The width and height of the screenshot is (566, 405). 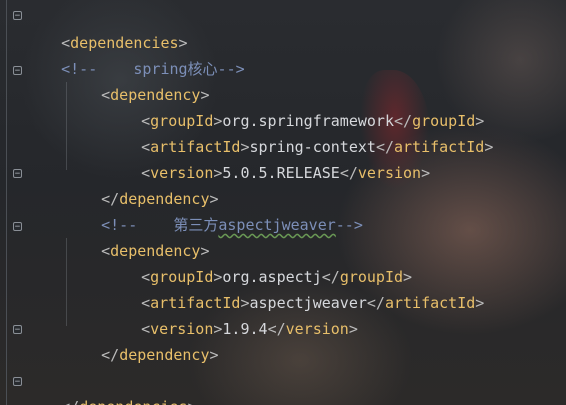 What do you see at coordinates (294, 106) in the screenshot?
I see `code-line: <groupId>org.springframework</groupId>` at bounding box center [294, 106].